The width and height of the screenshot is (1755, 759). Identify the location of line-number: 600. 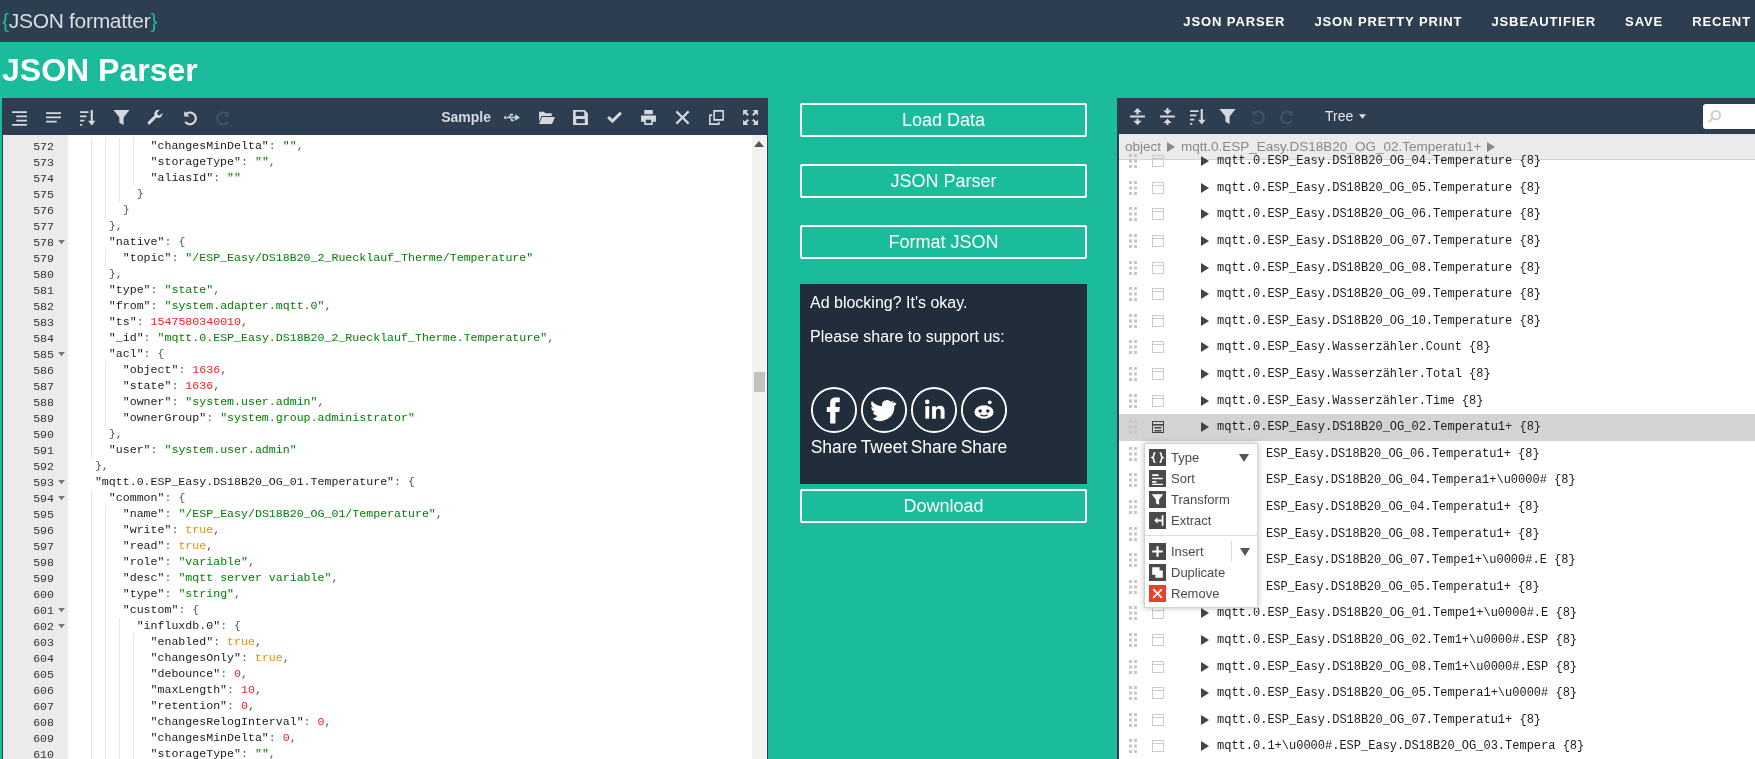
(43, 594).